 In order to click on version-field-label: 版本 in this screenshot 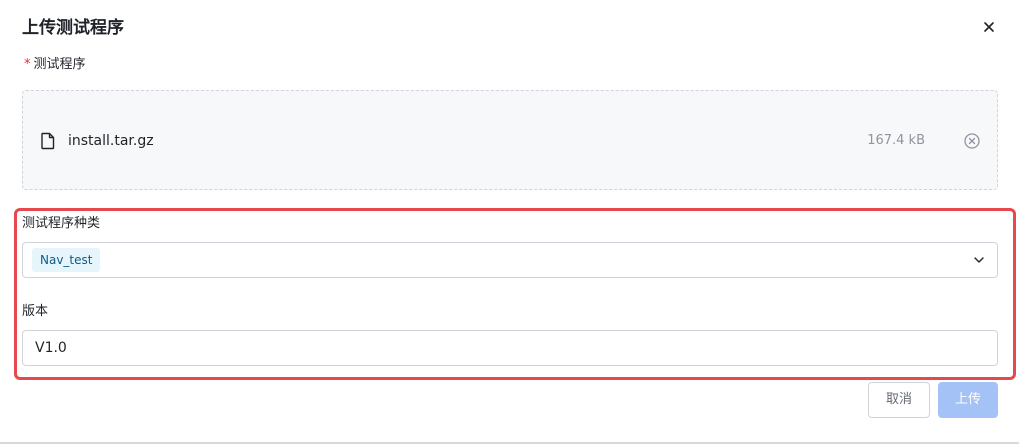, I will do `click(35, 311)`.